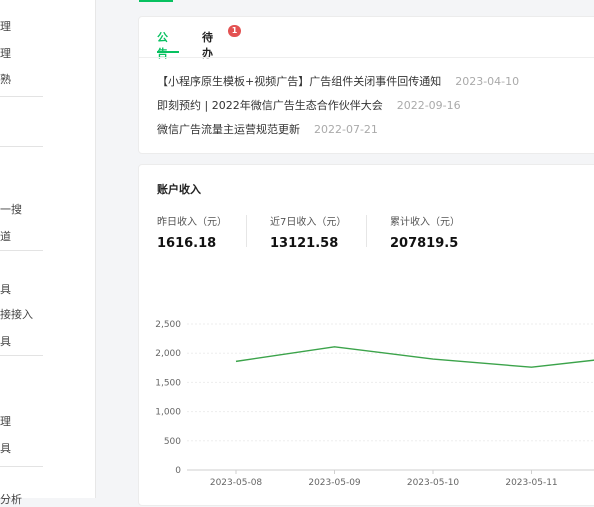 The width and height of the screenshot is (594, 507). Describe the element at coordinates (168, 325) in the screenshot. I see `y-tick-label: 2,500` at that location.